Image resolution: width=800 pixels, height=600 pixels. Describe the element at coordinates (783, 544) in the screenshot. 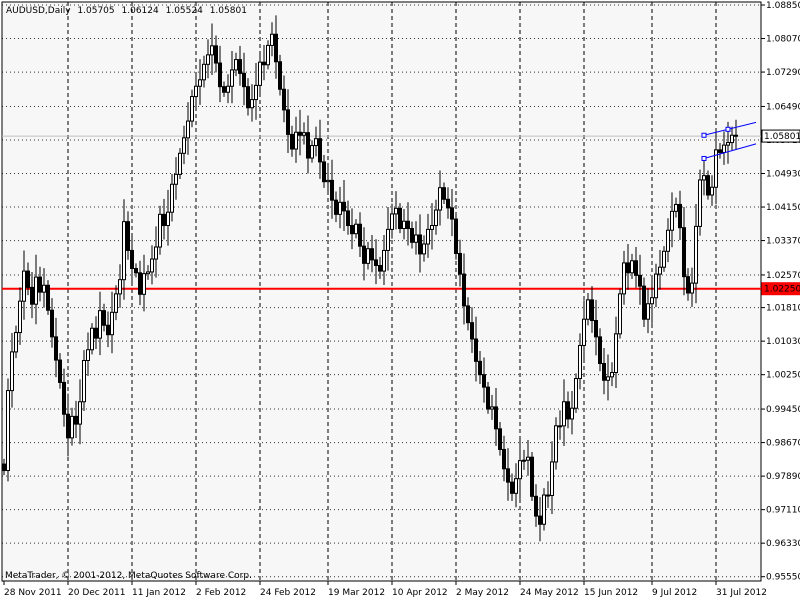

I see `y-tick-label: 0.96330` at that location.